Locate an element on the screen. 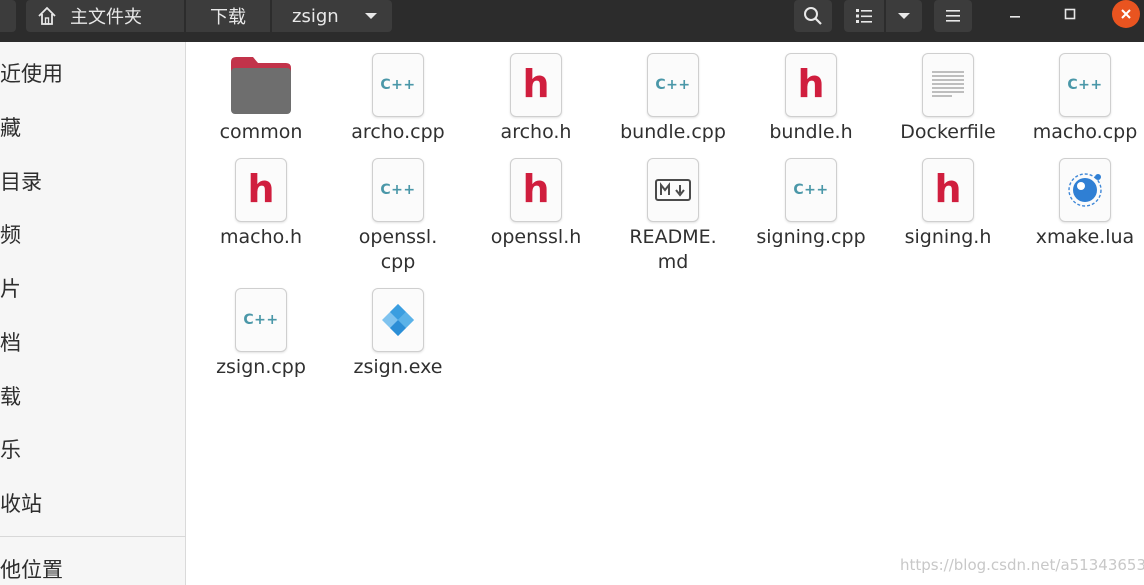  sidebar-item-label: 载 is located at coordinates (10, 397).